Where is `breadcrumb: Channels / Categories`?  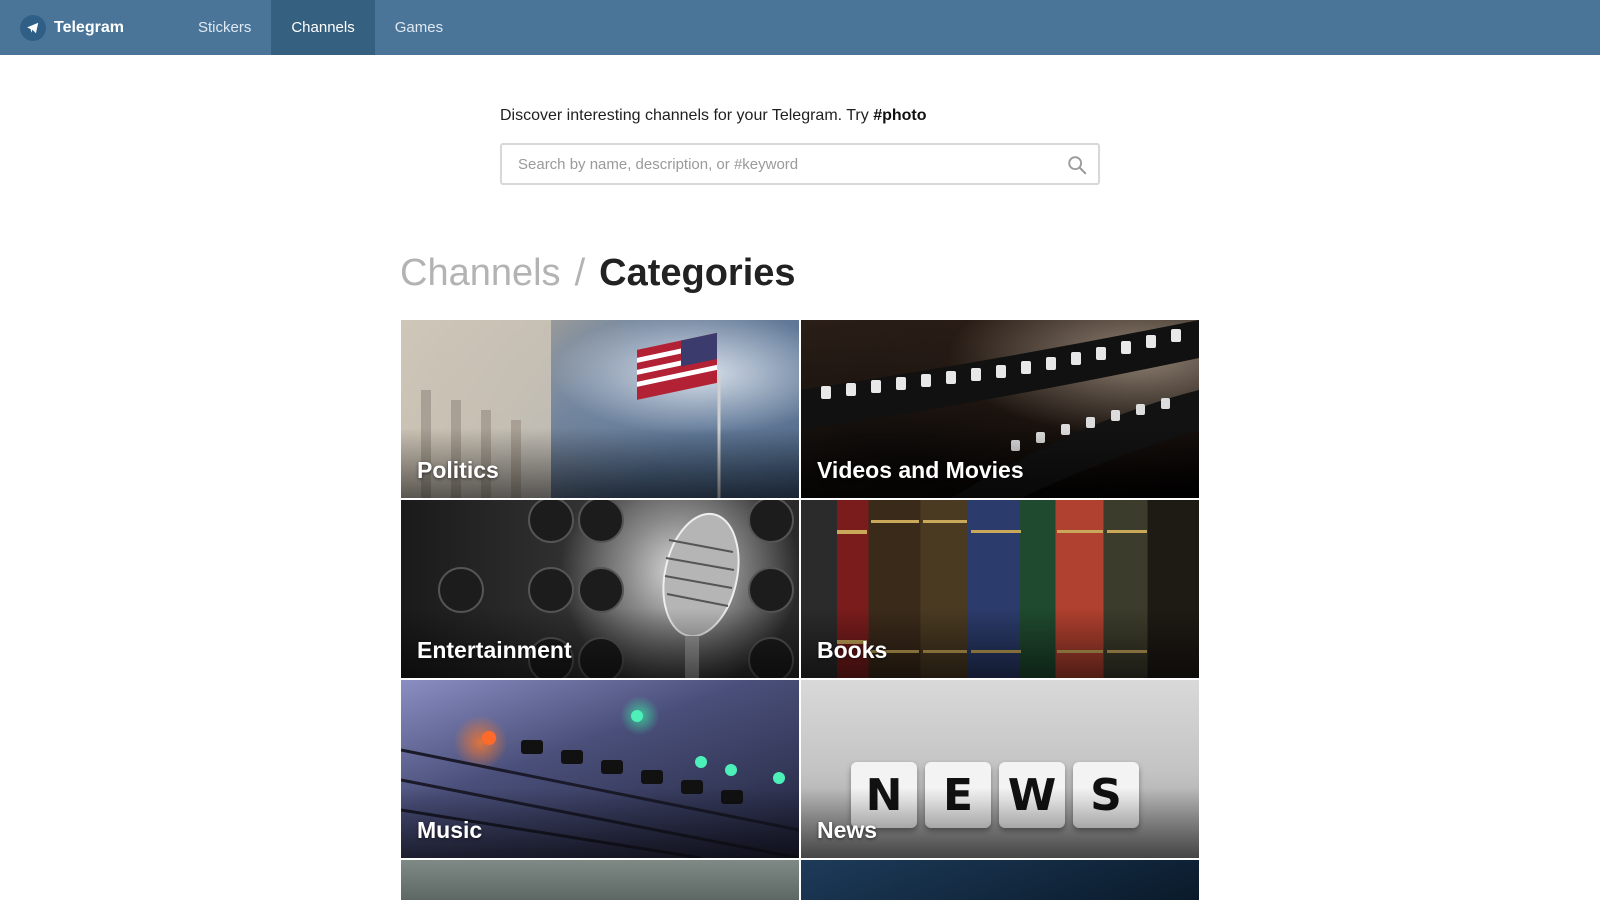
breadcrumb: Channels / Categories is located at coordinates (598, 273).